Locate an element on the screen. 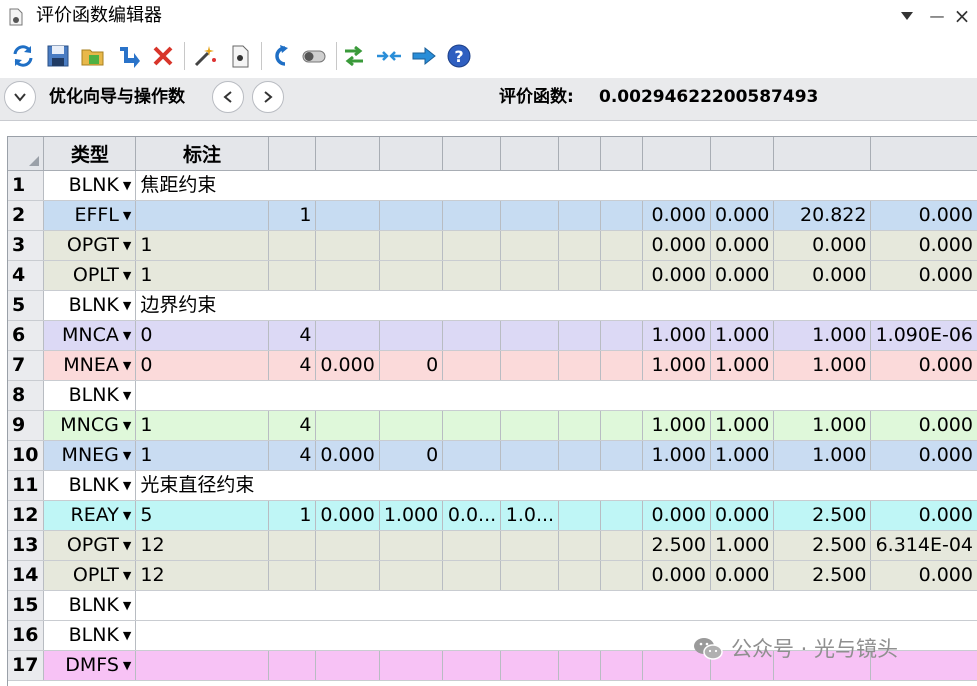 The image size is (977, 686). row-number: 17 is located at coordinates (26, 665).